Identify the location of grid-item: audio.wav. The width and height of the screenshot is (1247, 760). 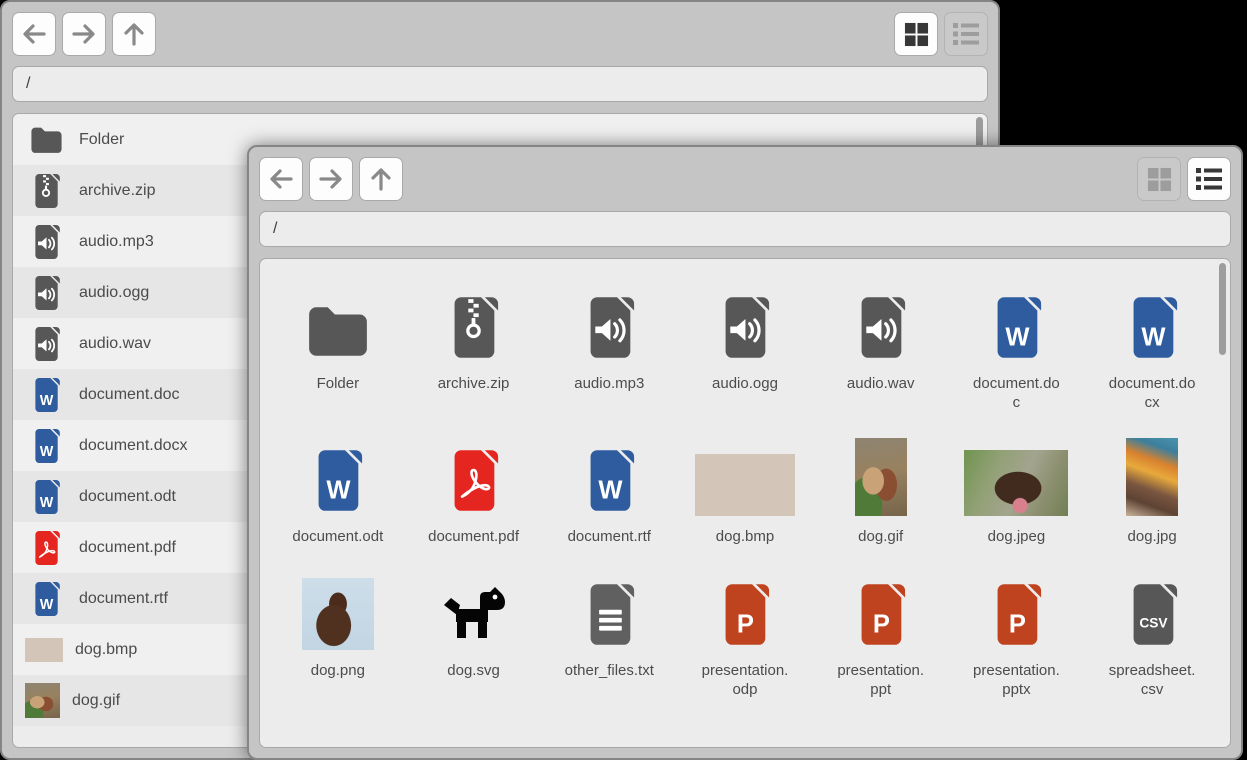
(881, 348).